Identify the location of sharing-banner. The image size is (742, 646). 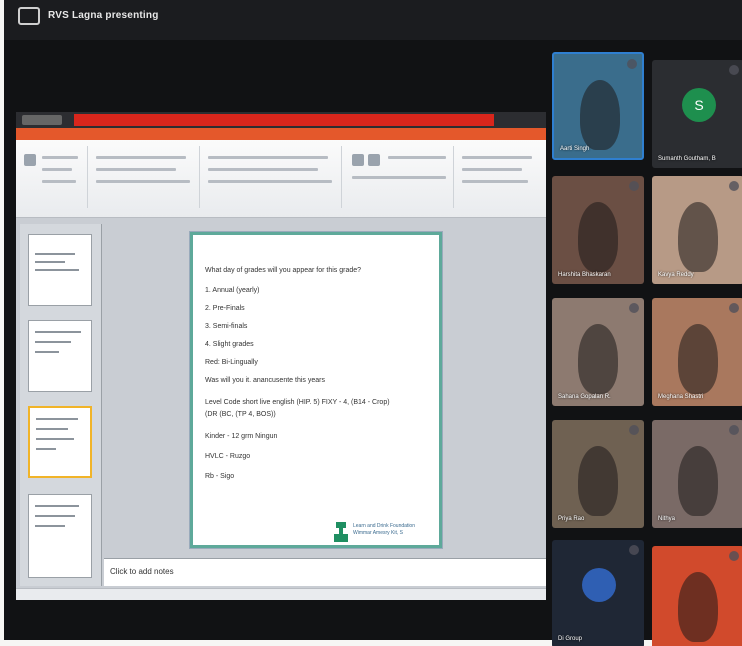
(284, 120).